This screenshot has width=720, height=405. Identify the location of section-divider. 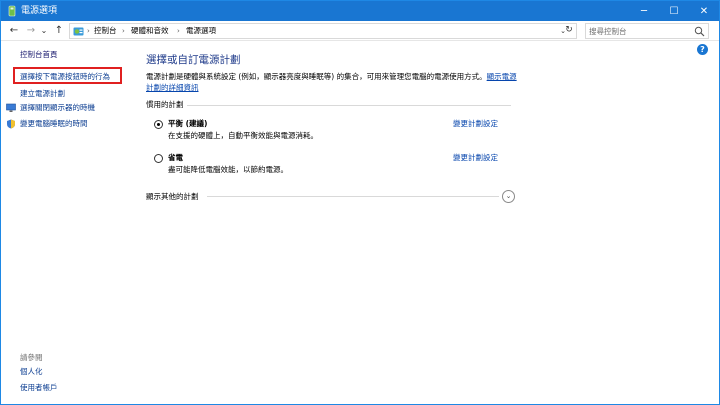
(349, 105).